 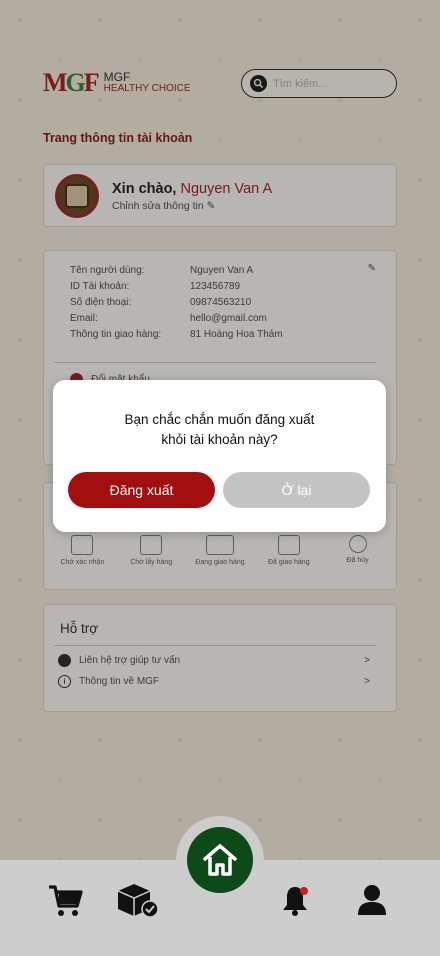 I want to click on home-icon, so click(x=220, y=860).